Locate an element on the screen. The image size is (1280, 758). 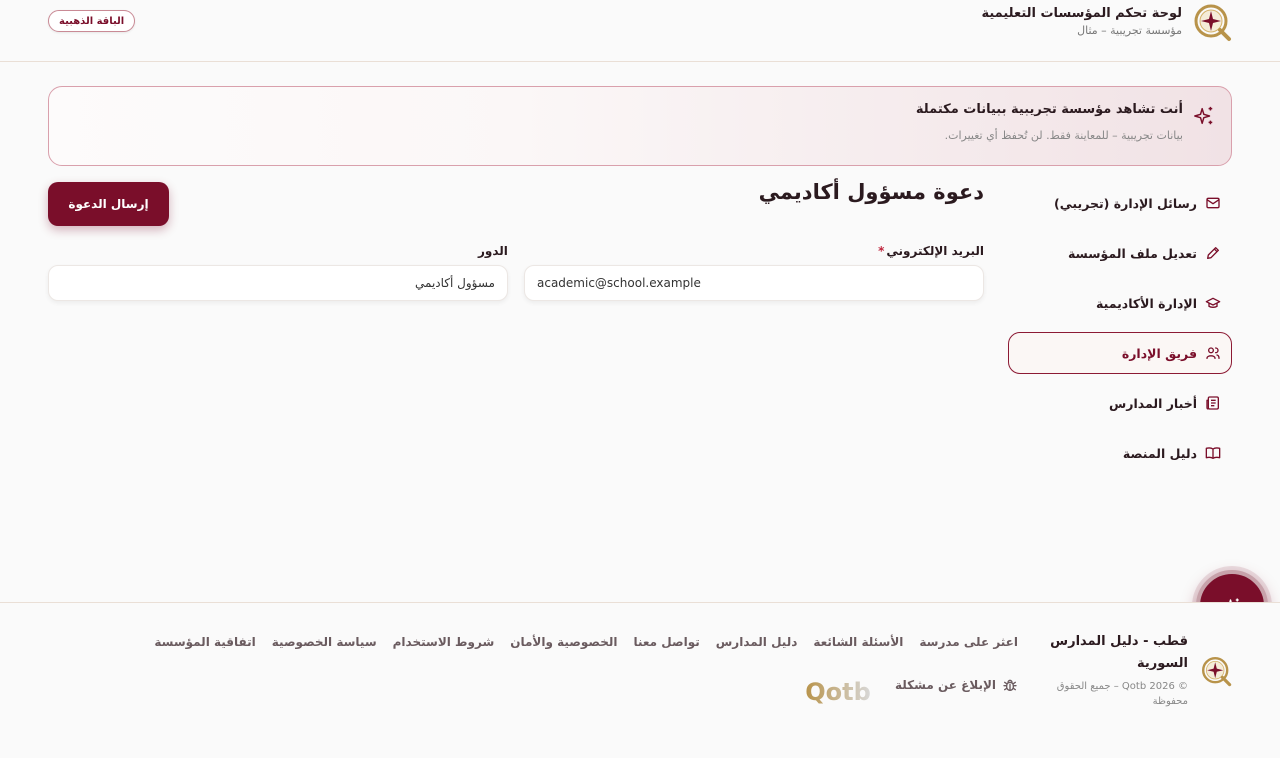
send-invite-button: إرسال الدعوة is located at coordinates (108, 204).